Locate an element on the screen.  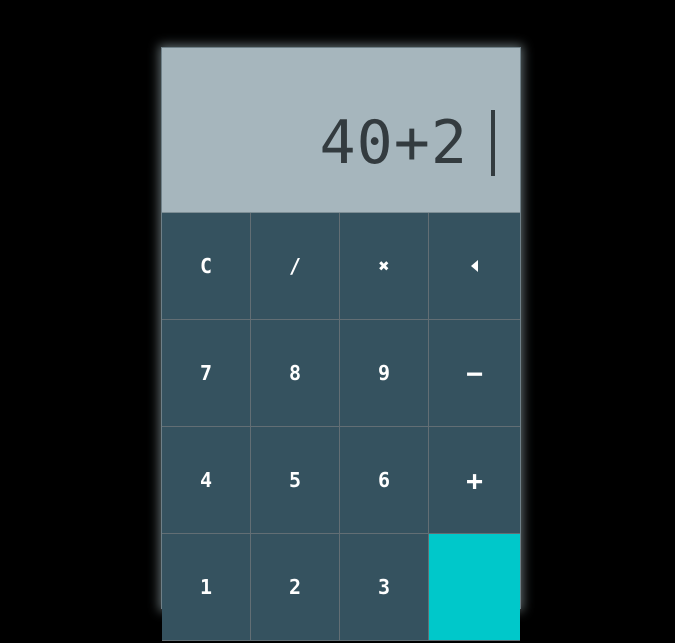
digit-6-label: 6 is located at coordinates (384, 480).